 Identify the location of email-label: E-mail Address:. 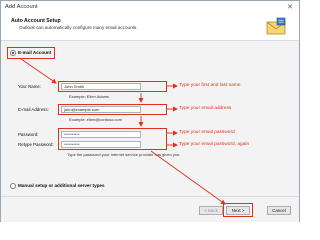
(33, 109).